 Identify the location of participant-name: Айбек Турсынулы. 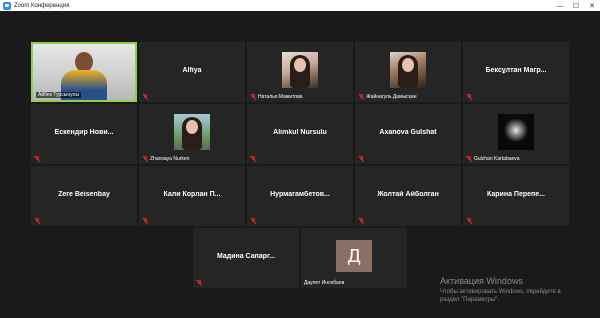
(59, 95).